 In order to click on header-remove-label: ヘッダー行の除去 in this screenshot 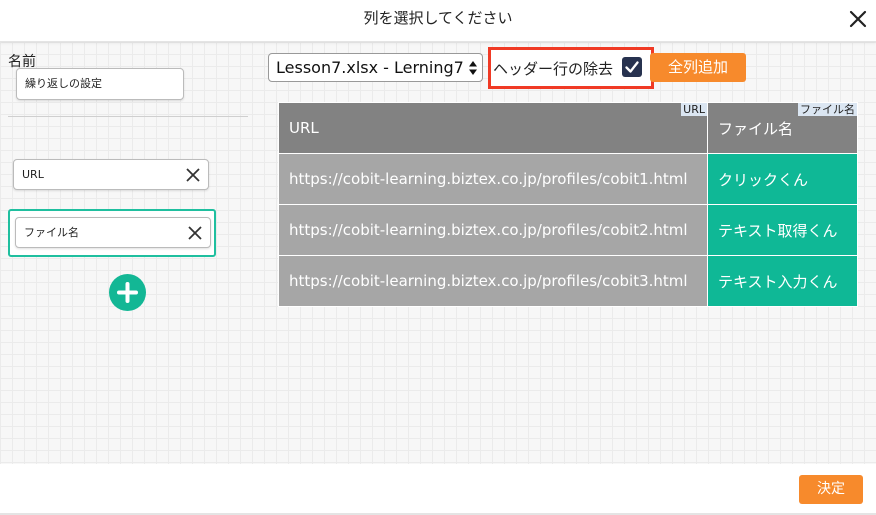, I will do `click(553, 69)`.